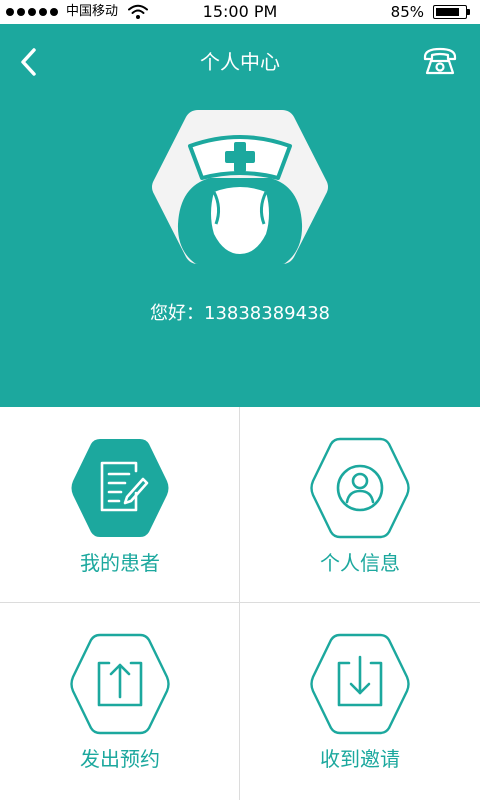  What do you see at coordinates (240, 187) in the screenshot?
I see `avatar` at bounding box center [240, 187].